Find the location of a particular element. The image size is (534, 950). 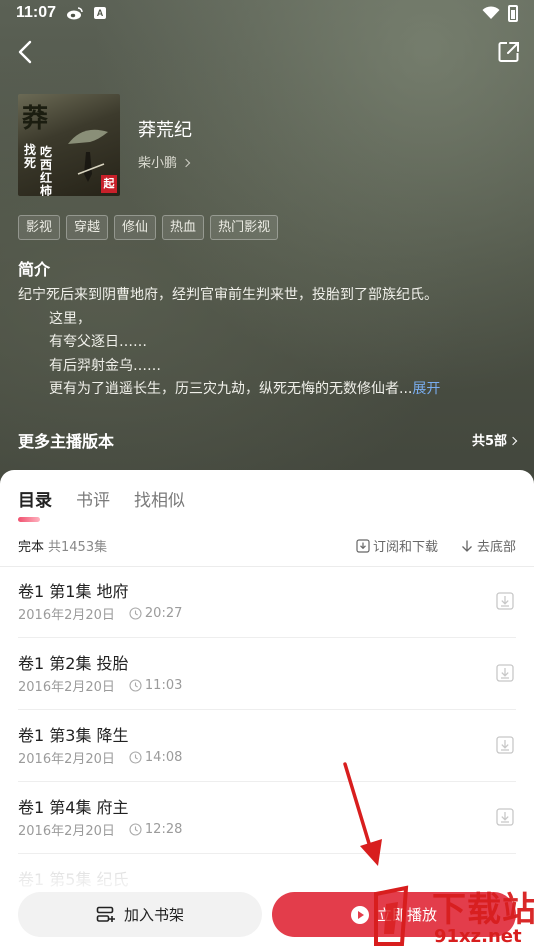

episode-row: 卷1 第4集 府主 2016年2月20日 12:28 is located at coordinates (267, 818).